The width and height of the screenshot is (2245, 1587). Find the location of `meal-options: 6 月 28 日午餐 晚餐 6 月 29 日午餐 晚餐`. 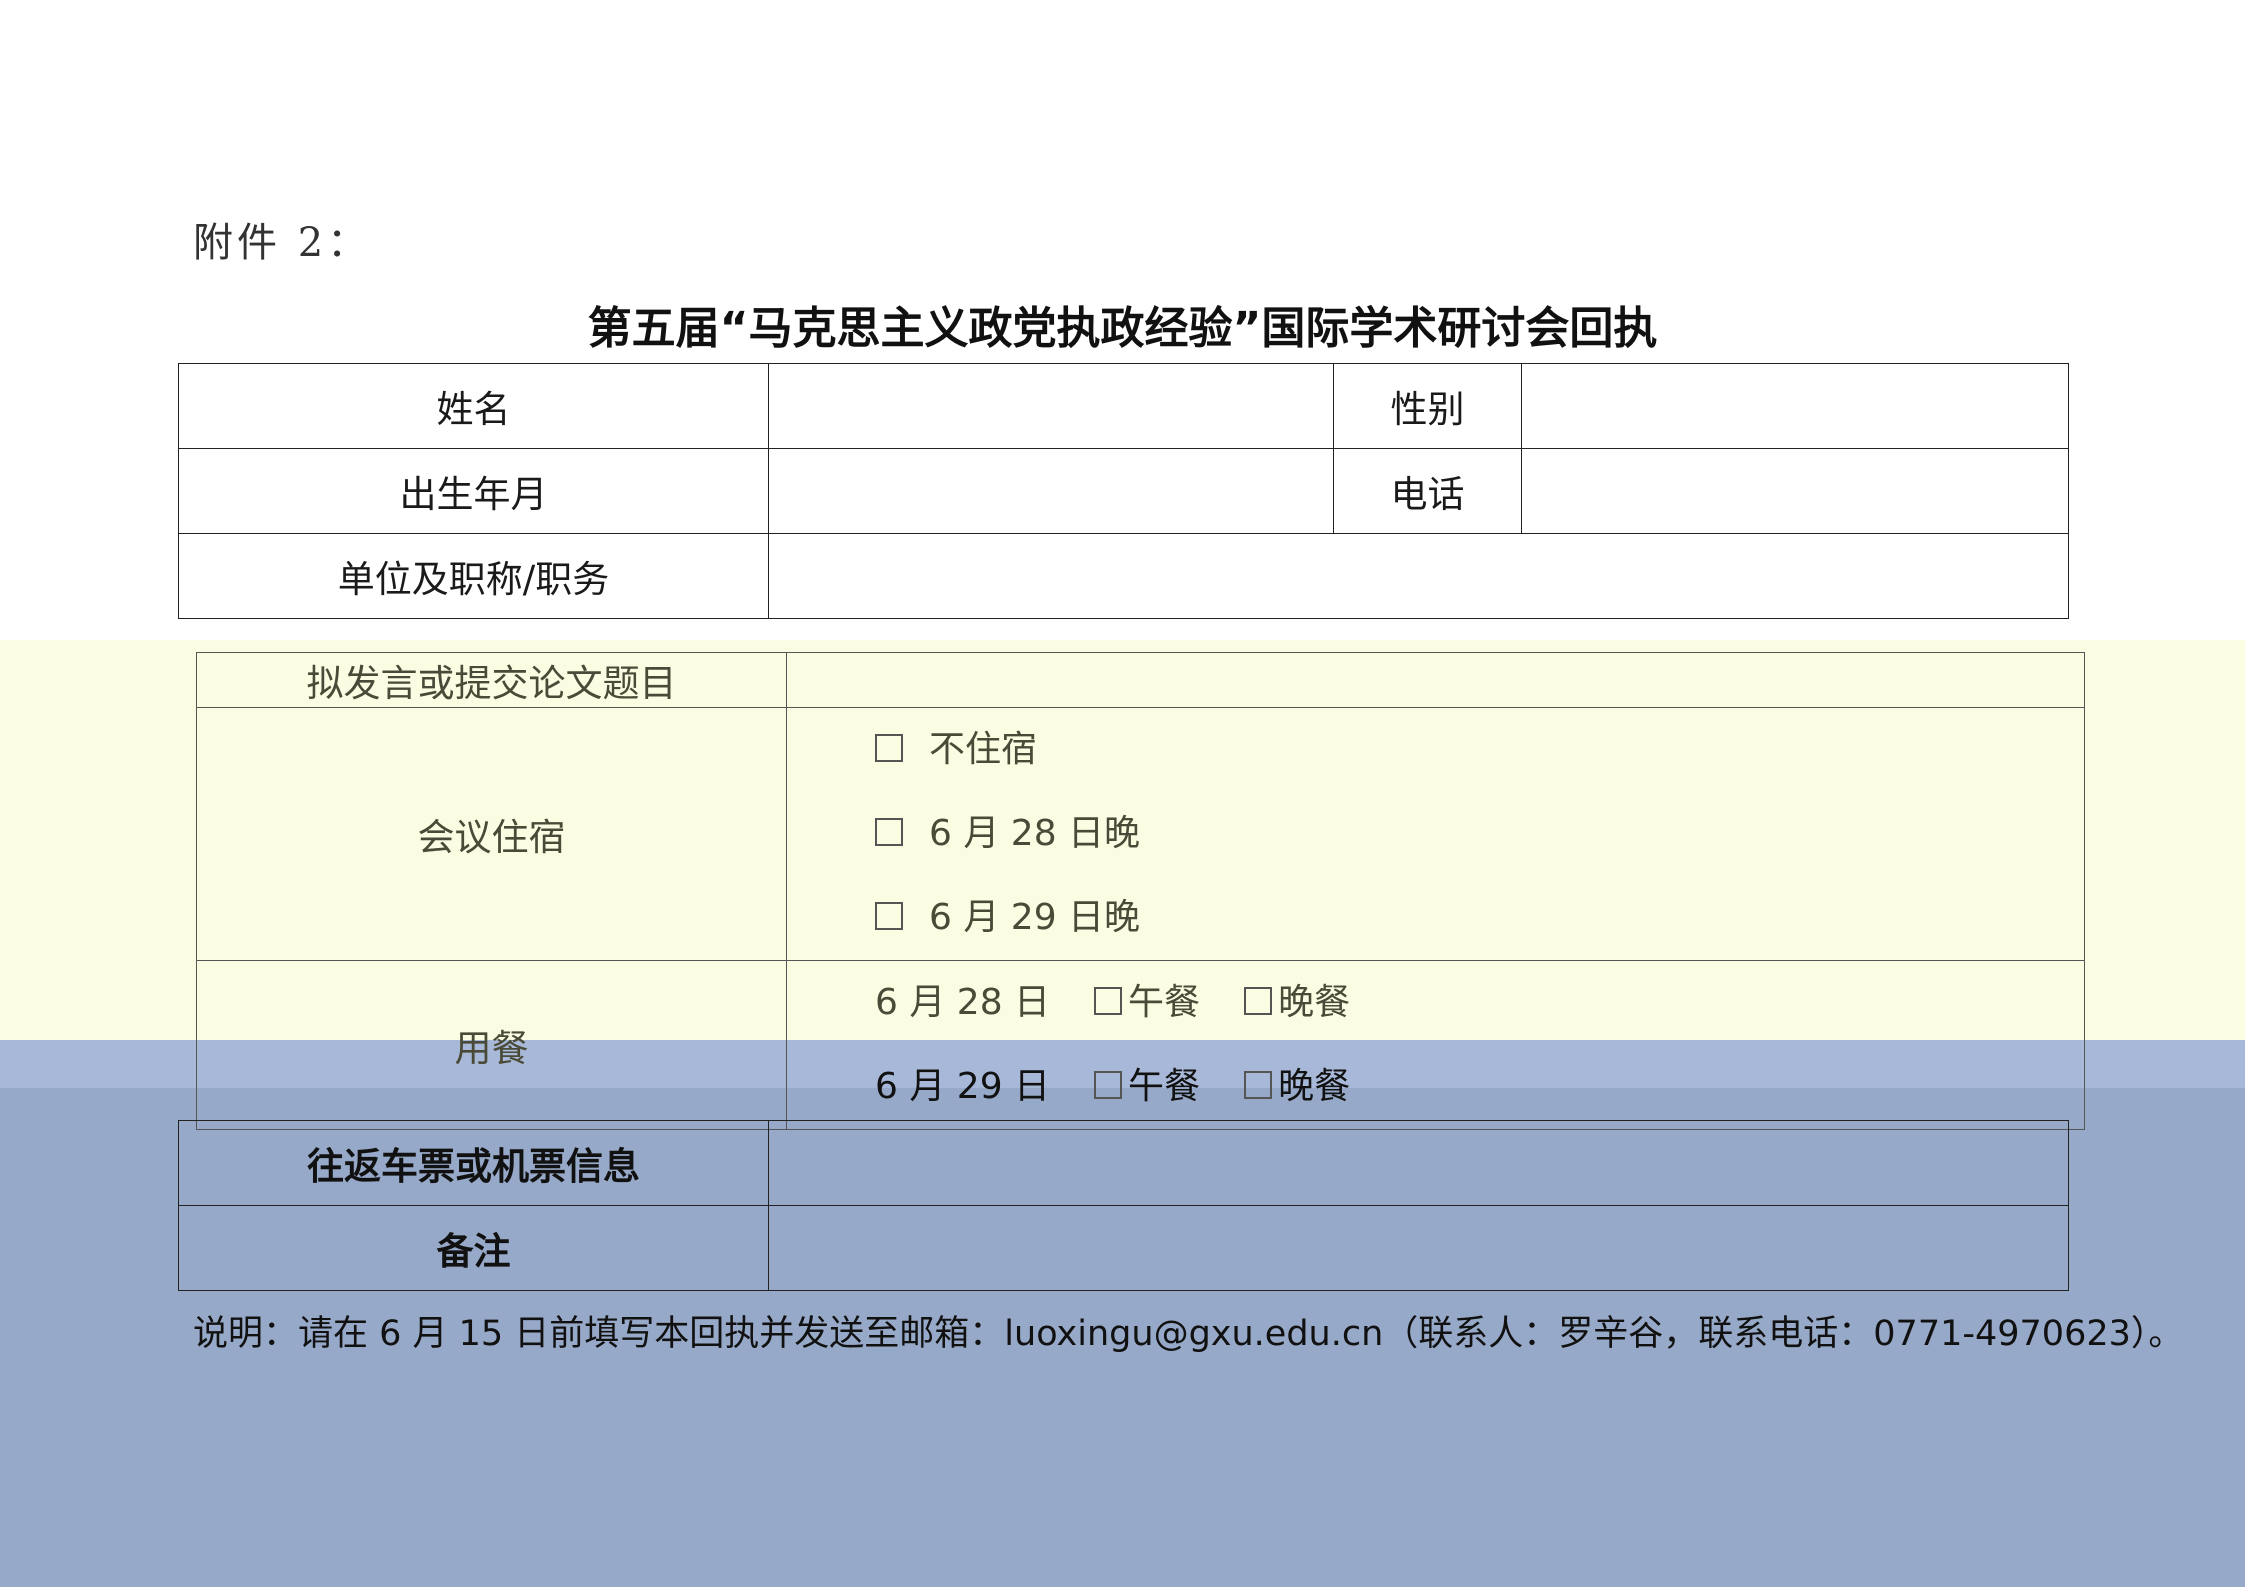

meal-options: 6 月 28 日午餐 晚餐 6 月 29 日午餐 晚餐 is located at coordinates (1435, 1045).